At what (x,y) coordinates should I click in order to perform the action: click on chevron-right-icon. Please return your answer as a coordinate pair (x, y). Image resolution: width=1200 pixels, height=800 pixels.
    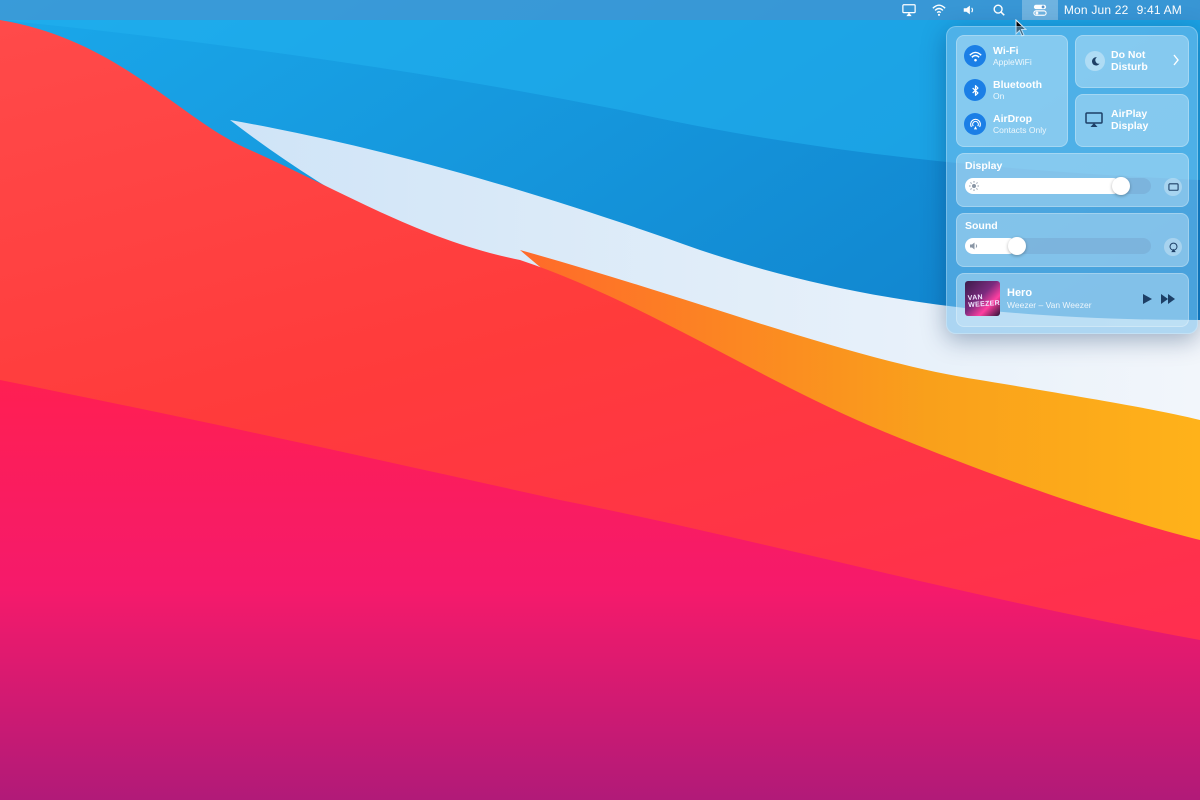
    Looking at the image, I should click on (1176, 60).